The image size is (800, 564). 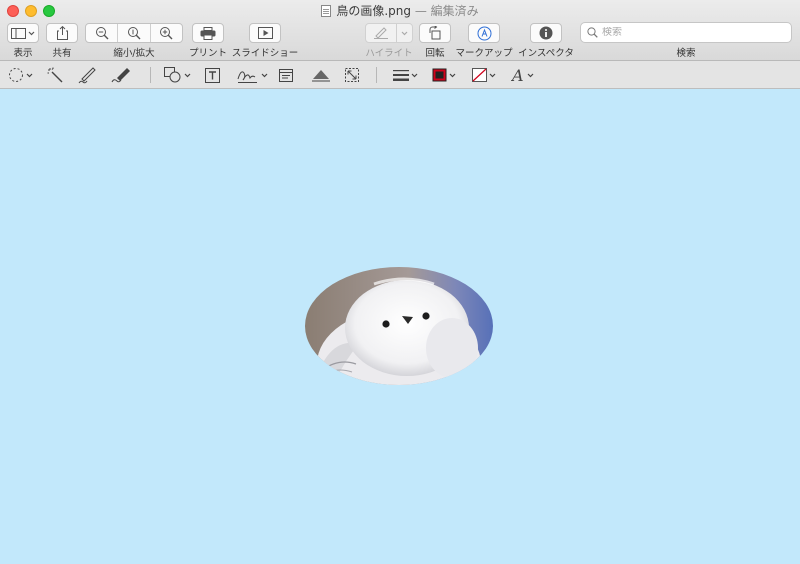 What do you see at coordinates (265, 53) in the screenshot?
I see `slideshow-label: スライドショー` at bounding box center [265, 53].